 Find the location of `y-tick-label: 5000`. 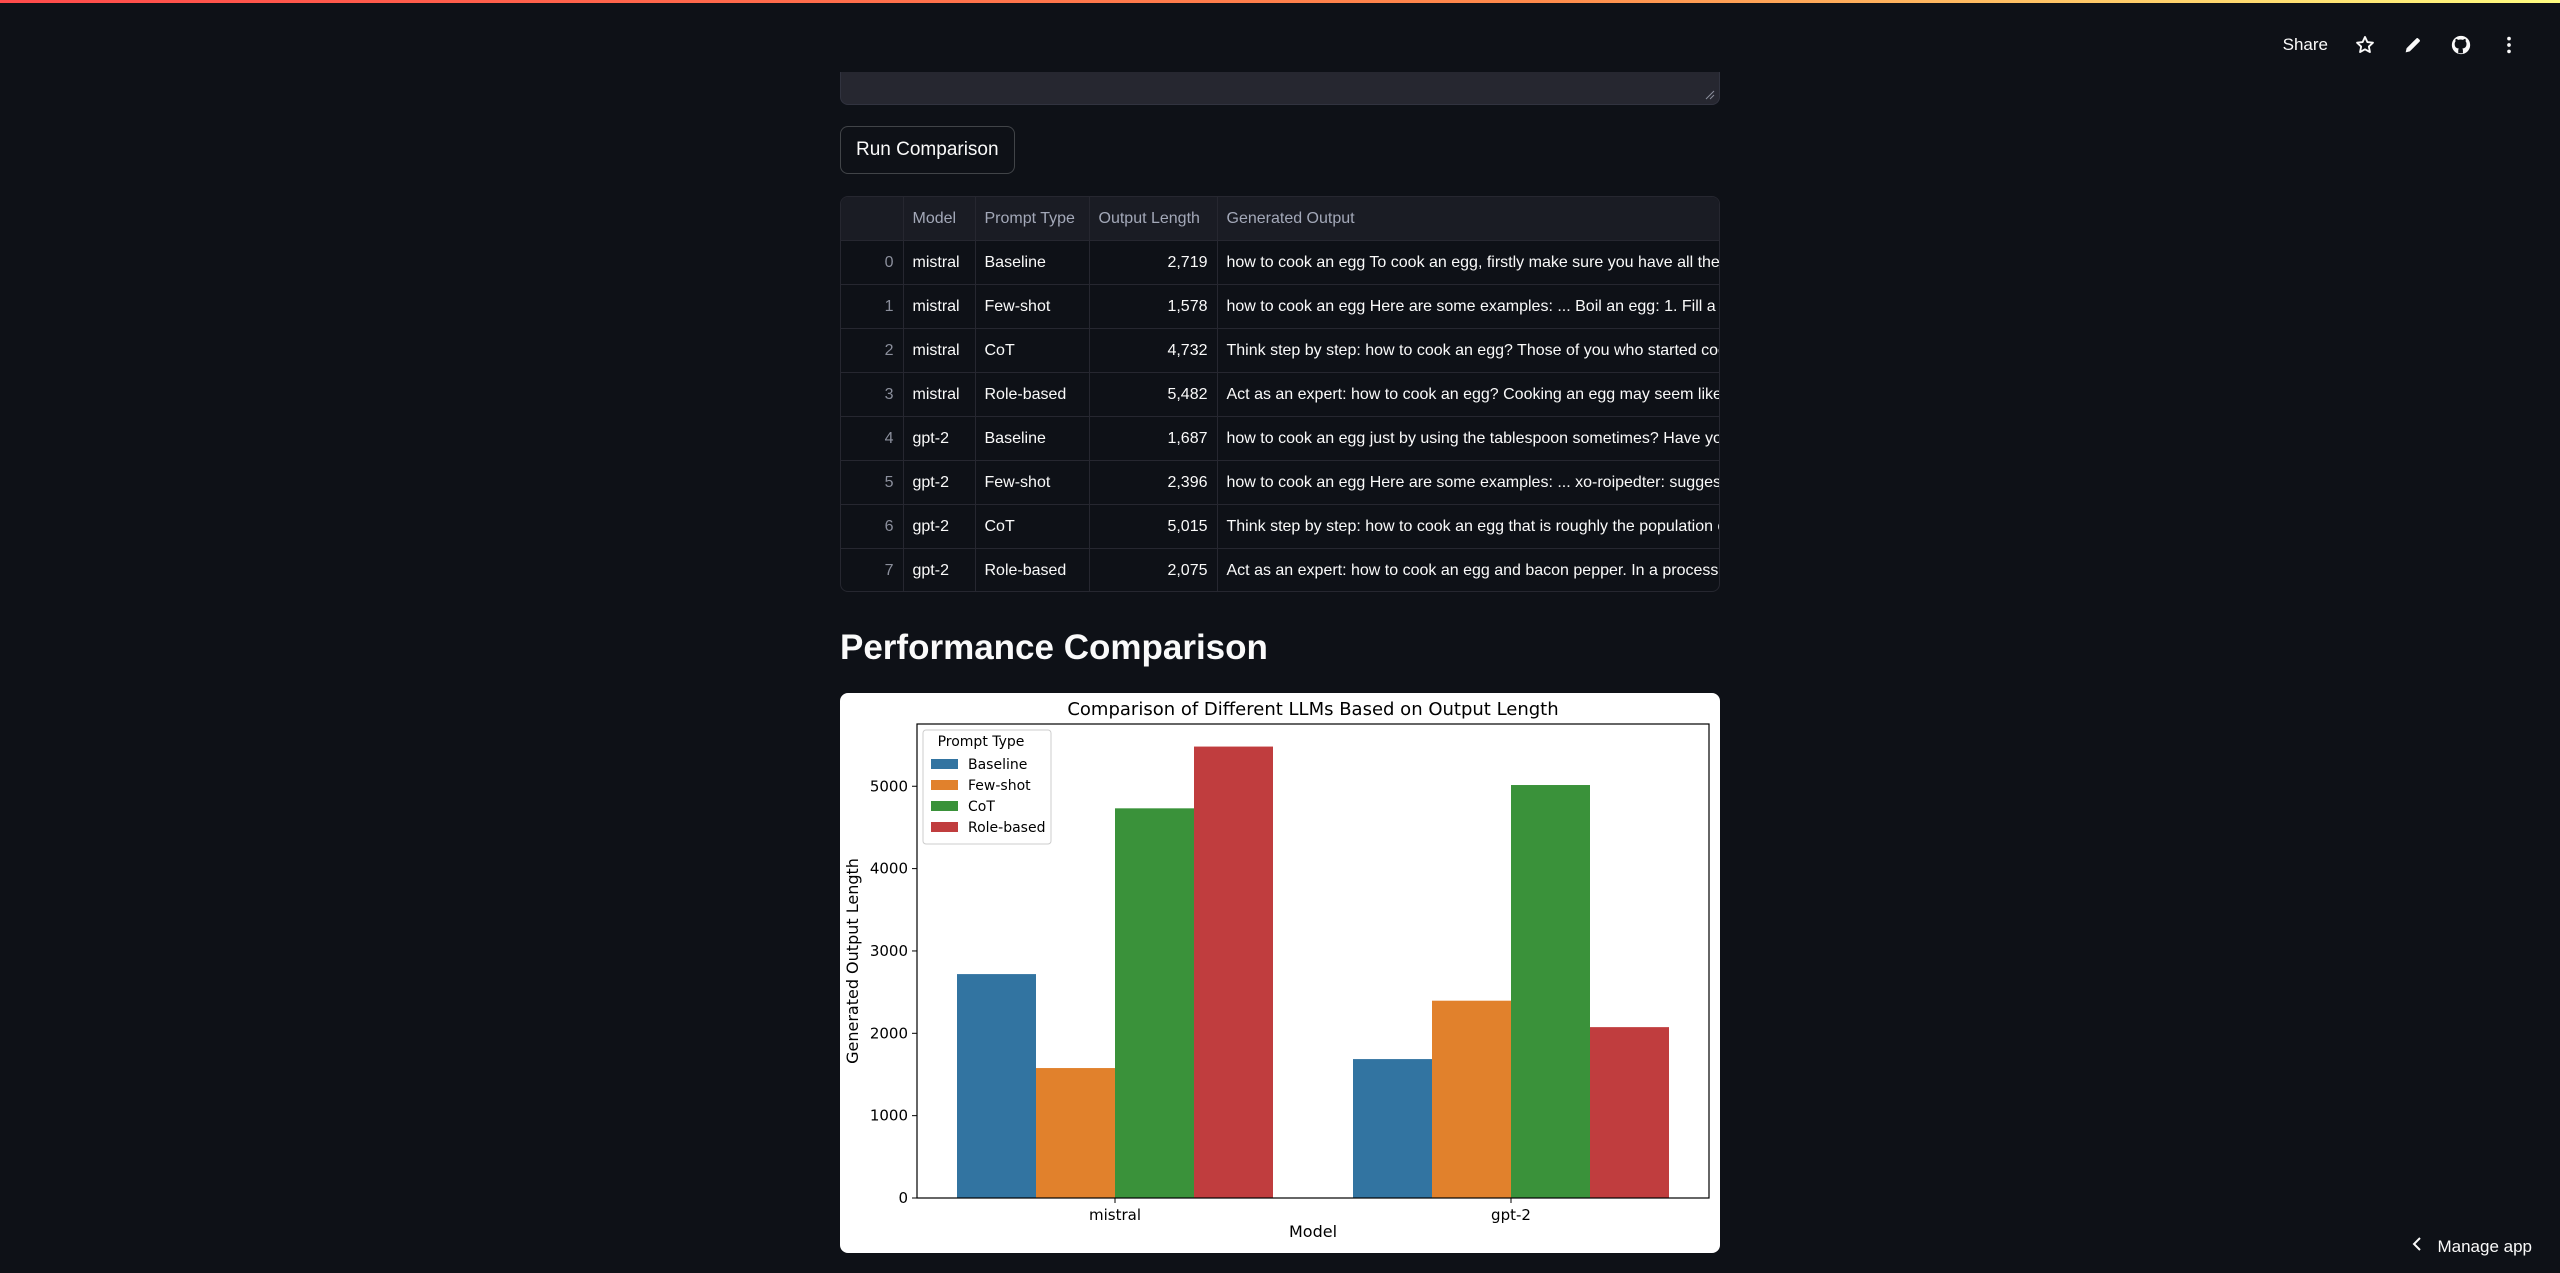

y-tick-label: 5000 is located at coordinates (889, 786).